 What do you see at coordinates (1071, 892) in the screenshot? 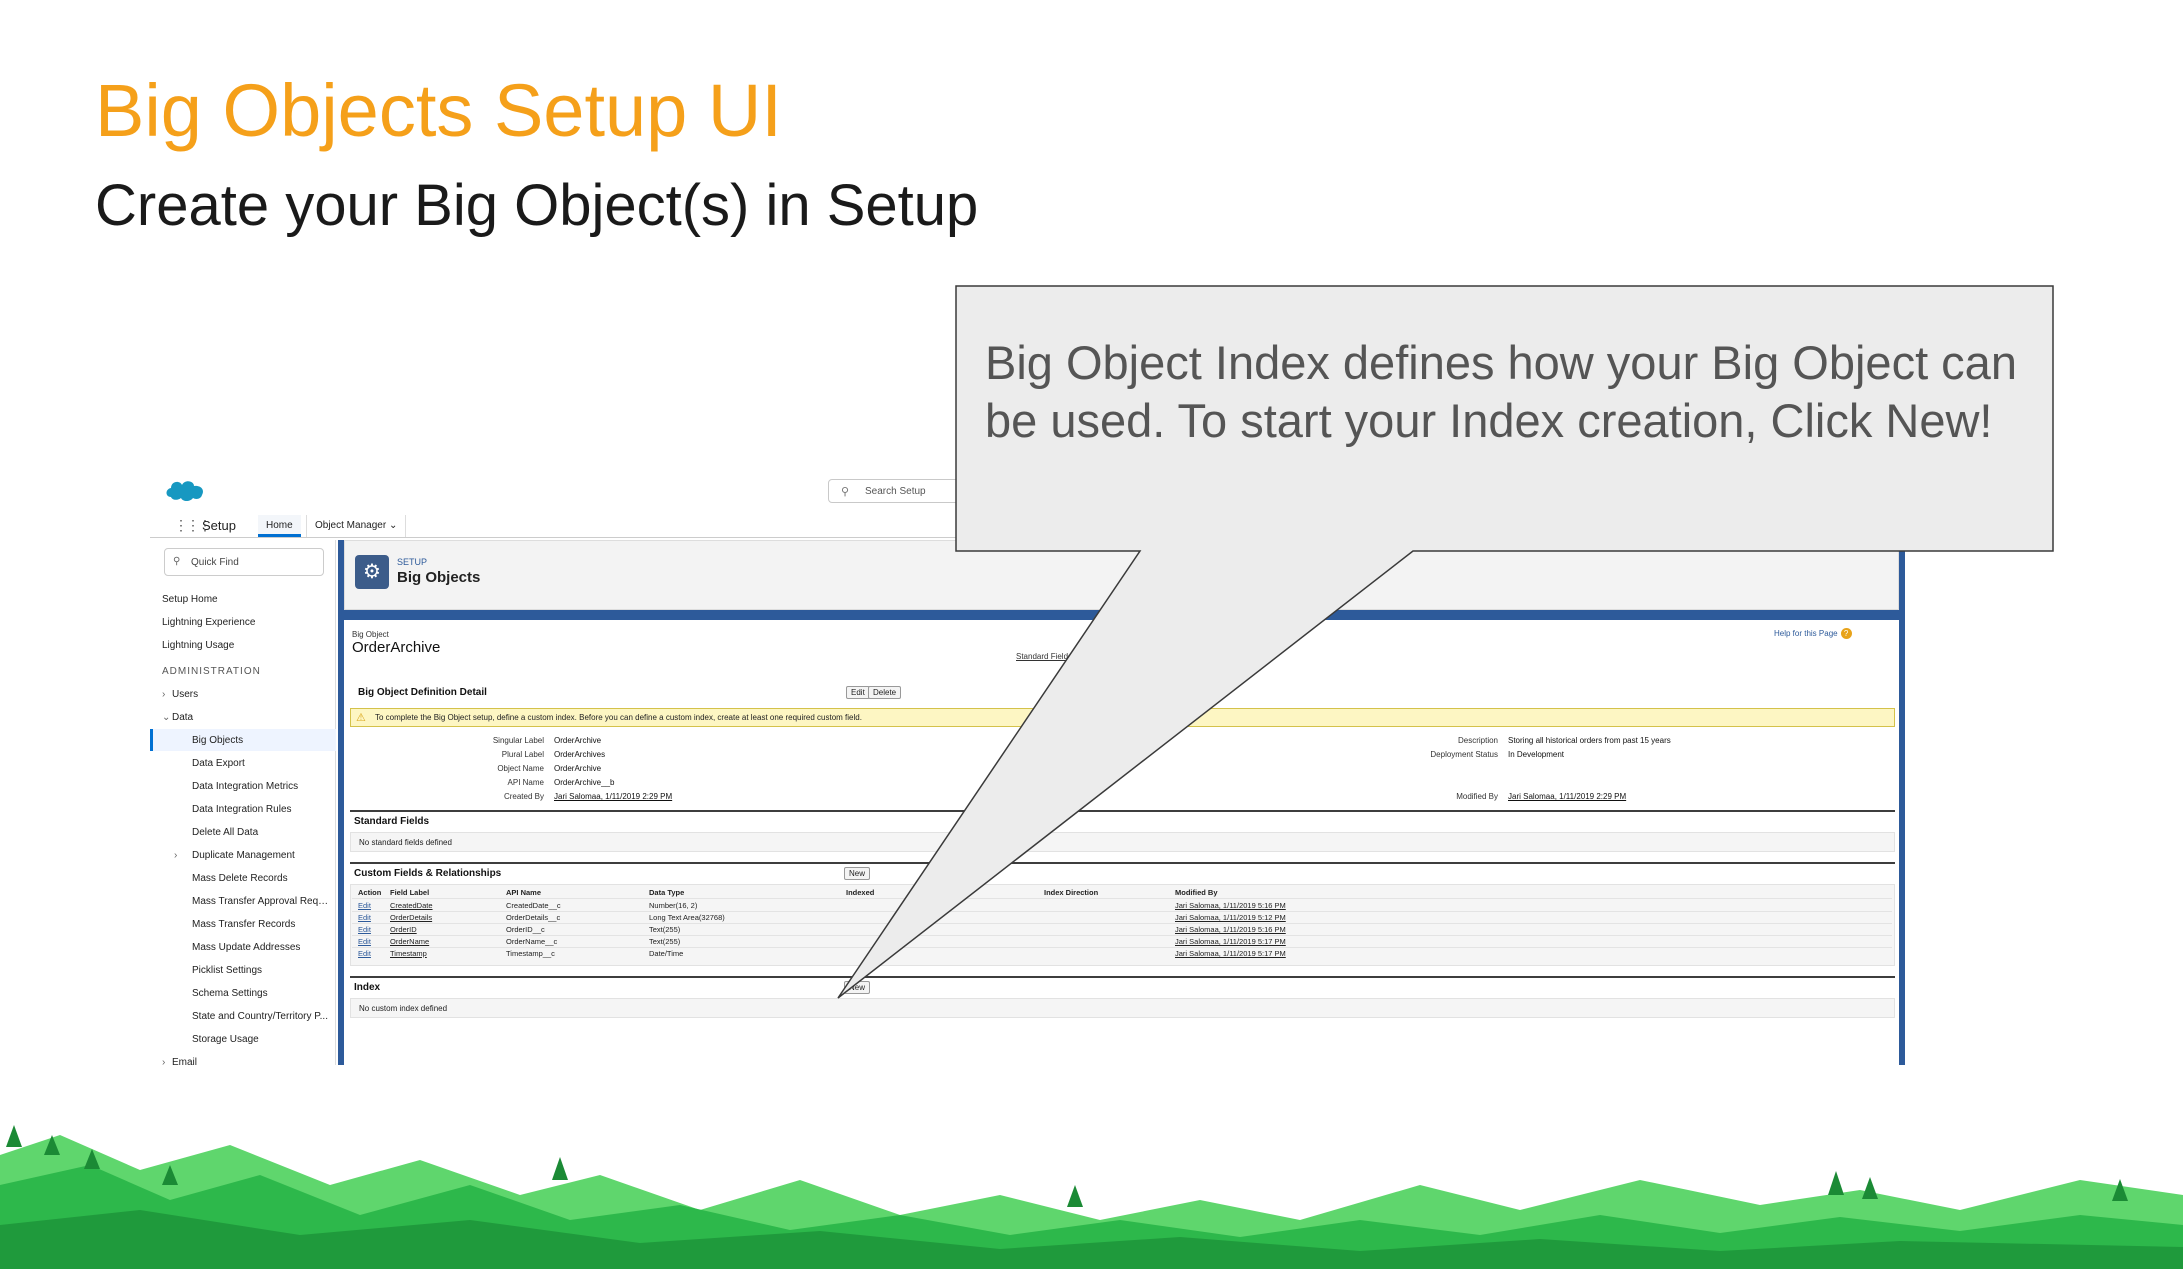
I see `column-header: Index Direction` at bounding box center [1071, 892].